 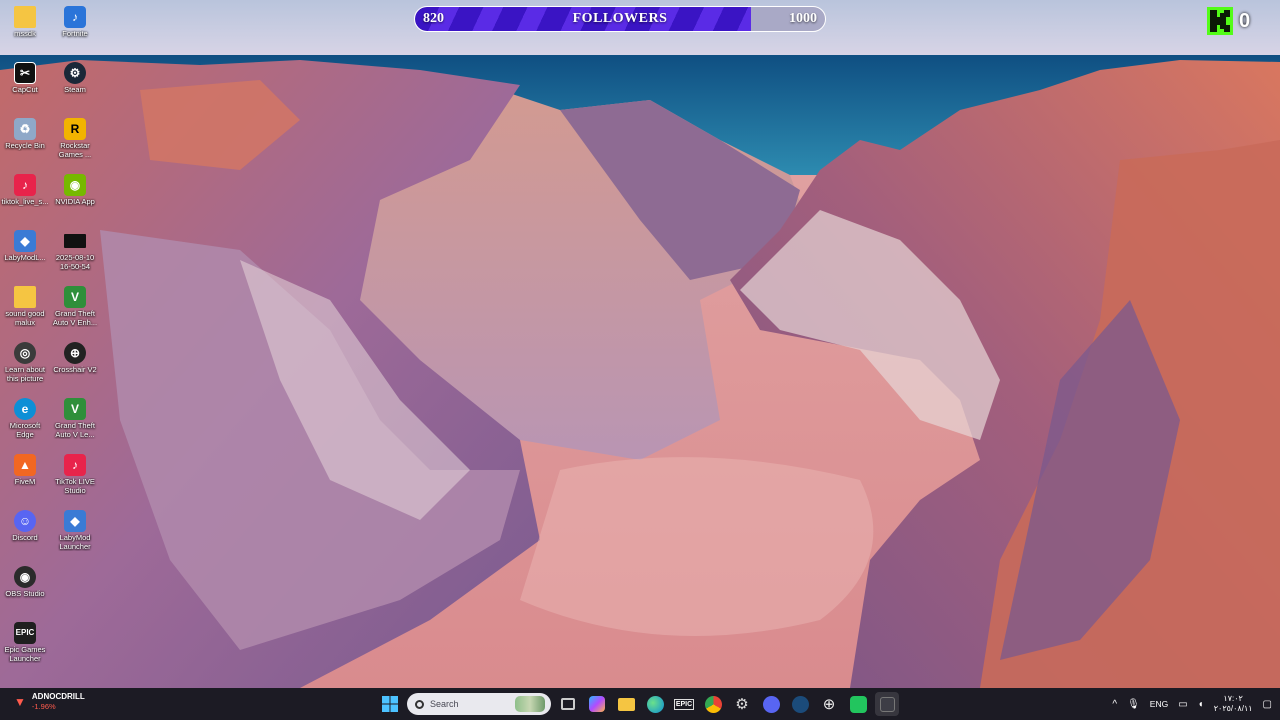 I want to click on desktop-icon-label: Epic Games Launcher, so click(x=25, y=654).